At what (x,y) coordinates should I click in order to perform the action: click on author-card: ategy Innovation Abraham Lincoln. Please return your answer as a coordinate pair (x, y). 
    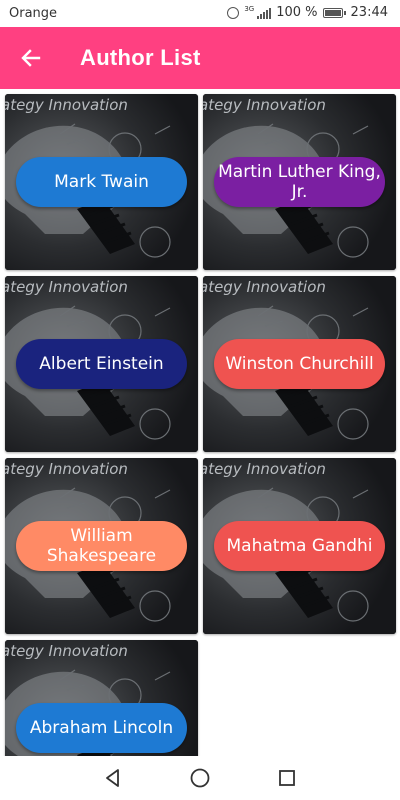
    Looking at the image, I should click on (101, 698).